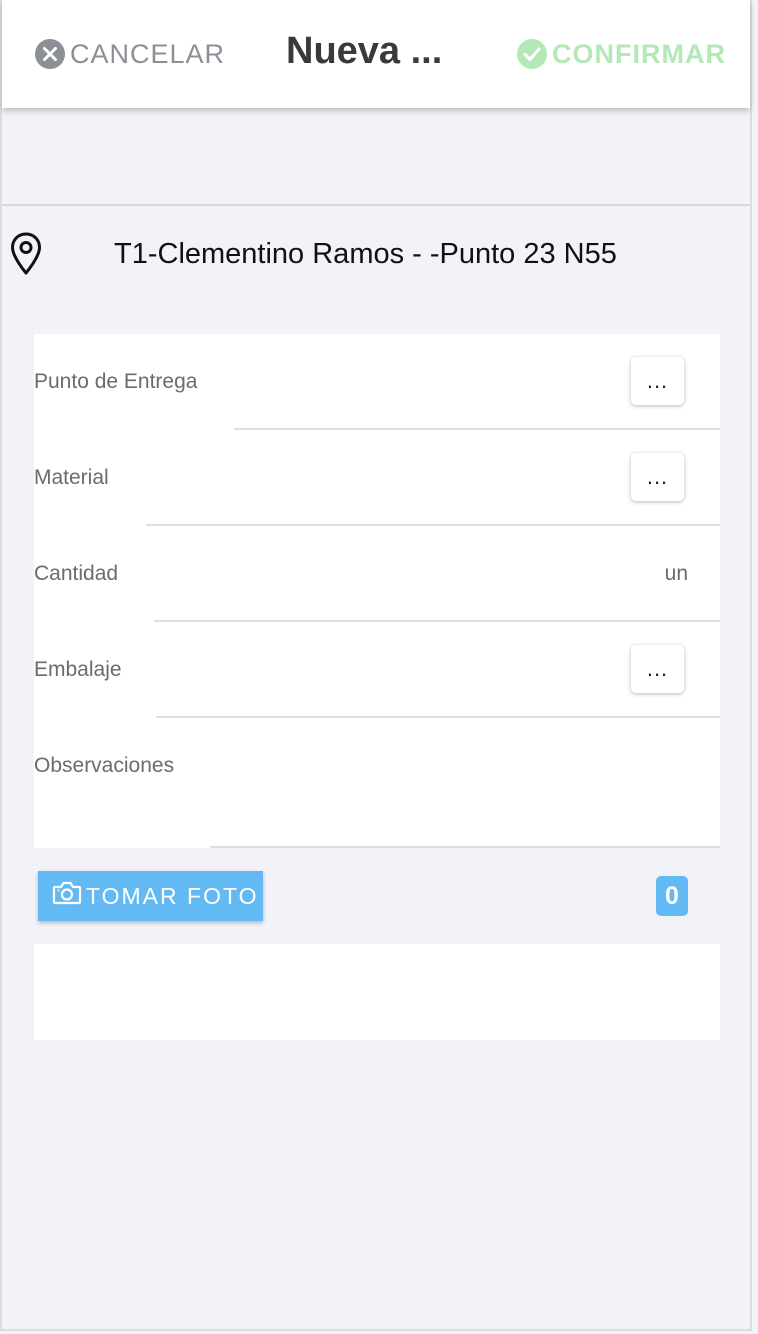 The height and width of the screenshot is (1334, 758). What do you see at coordinates (377, 992) in the screenshot?
I see `photo-list` at bounding box center [377, 992].